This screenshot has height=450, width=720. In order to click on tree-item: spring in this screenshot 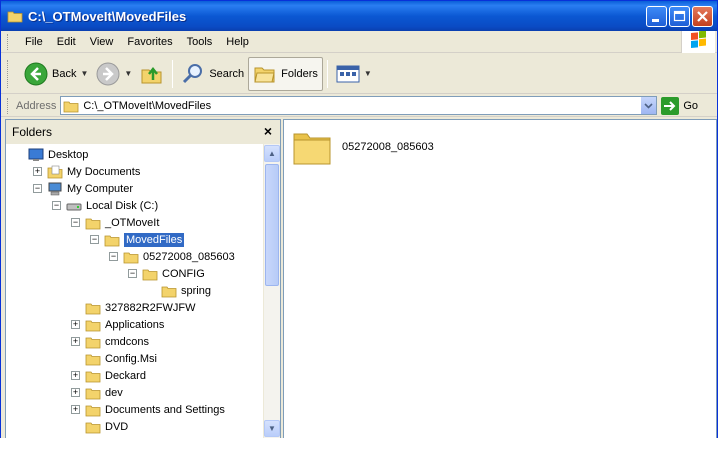, I will do `click(186, 291)`.